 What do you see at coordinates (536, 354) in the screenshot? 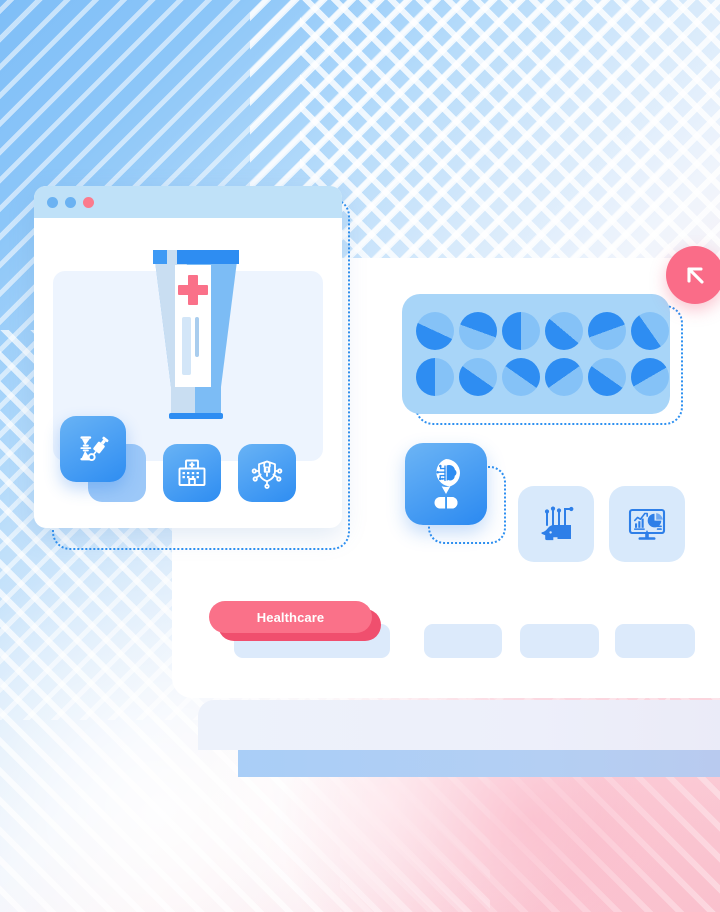
I see `pill-blister-pack` at bounding box center [536, 354].